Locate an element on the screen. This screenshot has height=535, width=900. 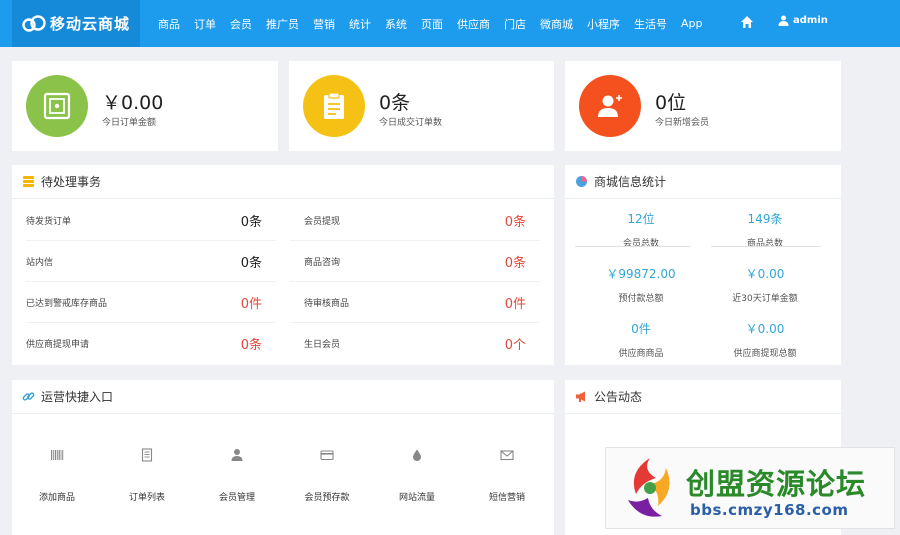
panel-title: 运营快捷入口 is located at coordinates (77, 397).